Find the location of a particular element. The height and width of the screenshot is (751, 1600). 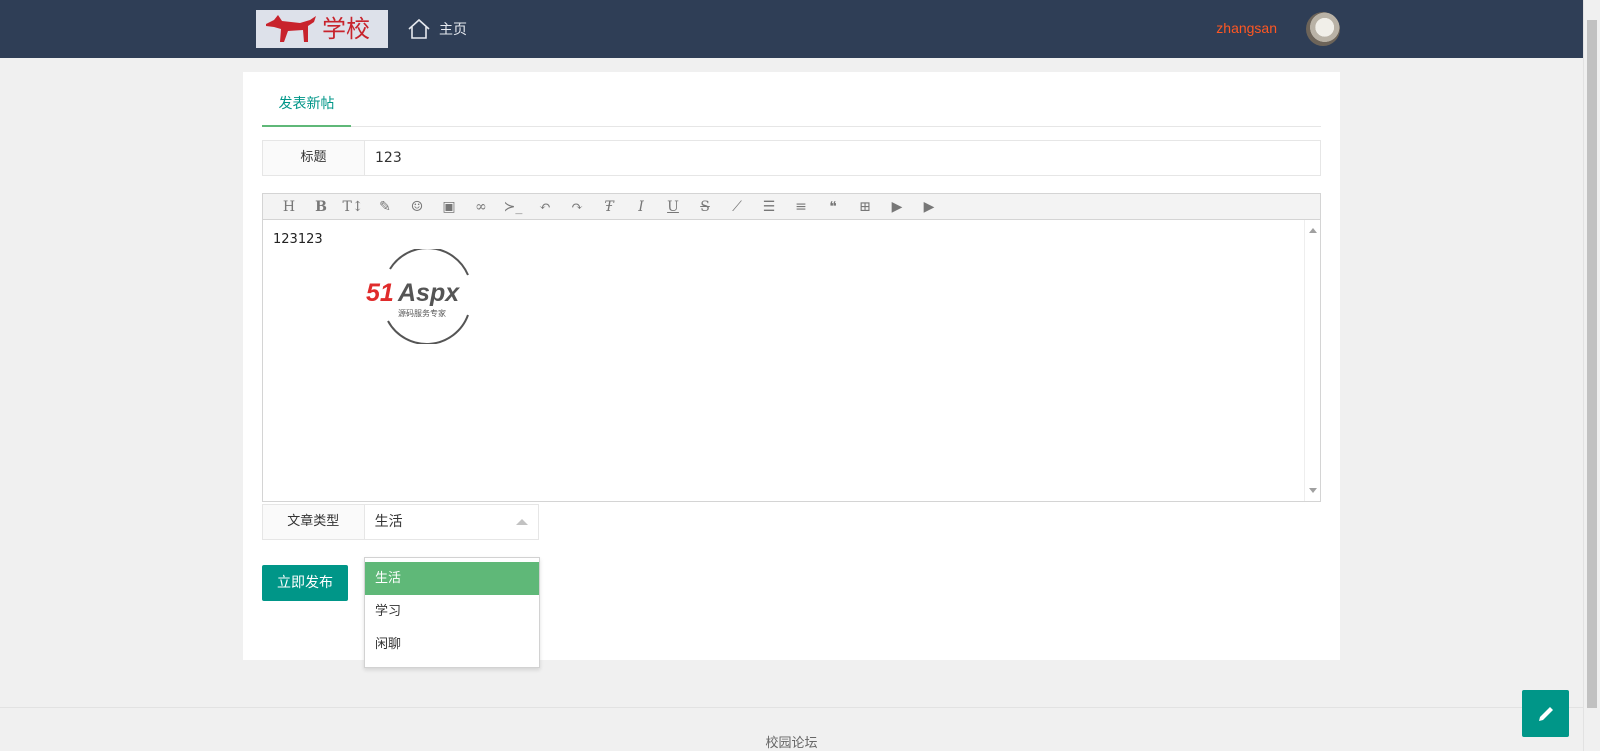

title-row: 标题 123 is located at coordinates (791, 158).